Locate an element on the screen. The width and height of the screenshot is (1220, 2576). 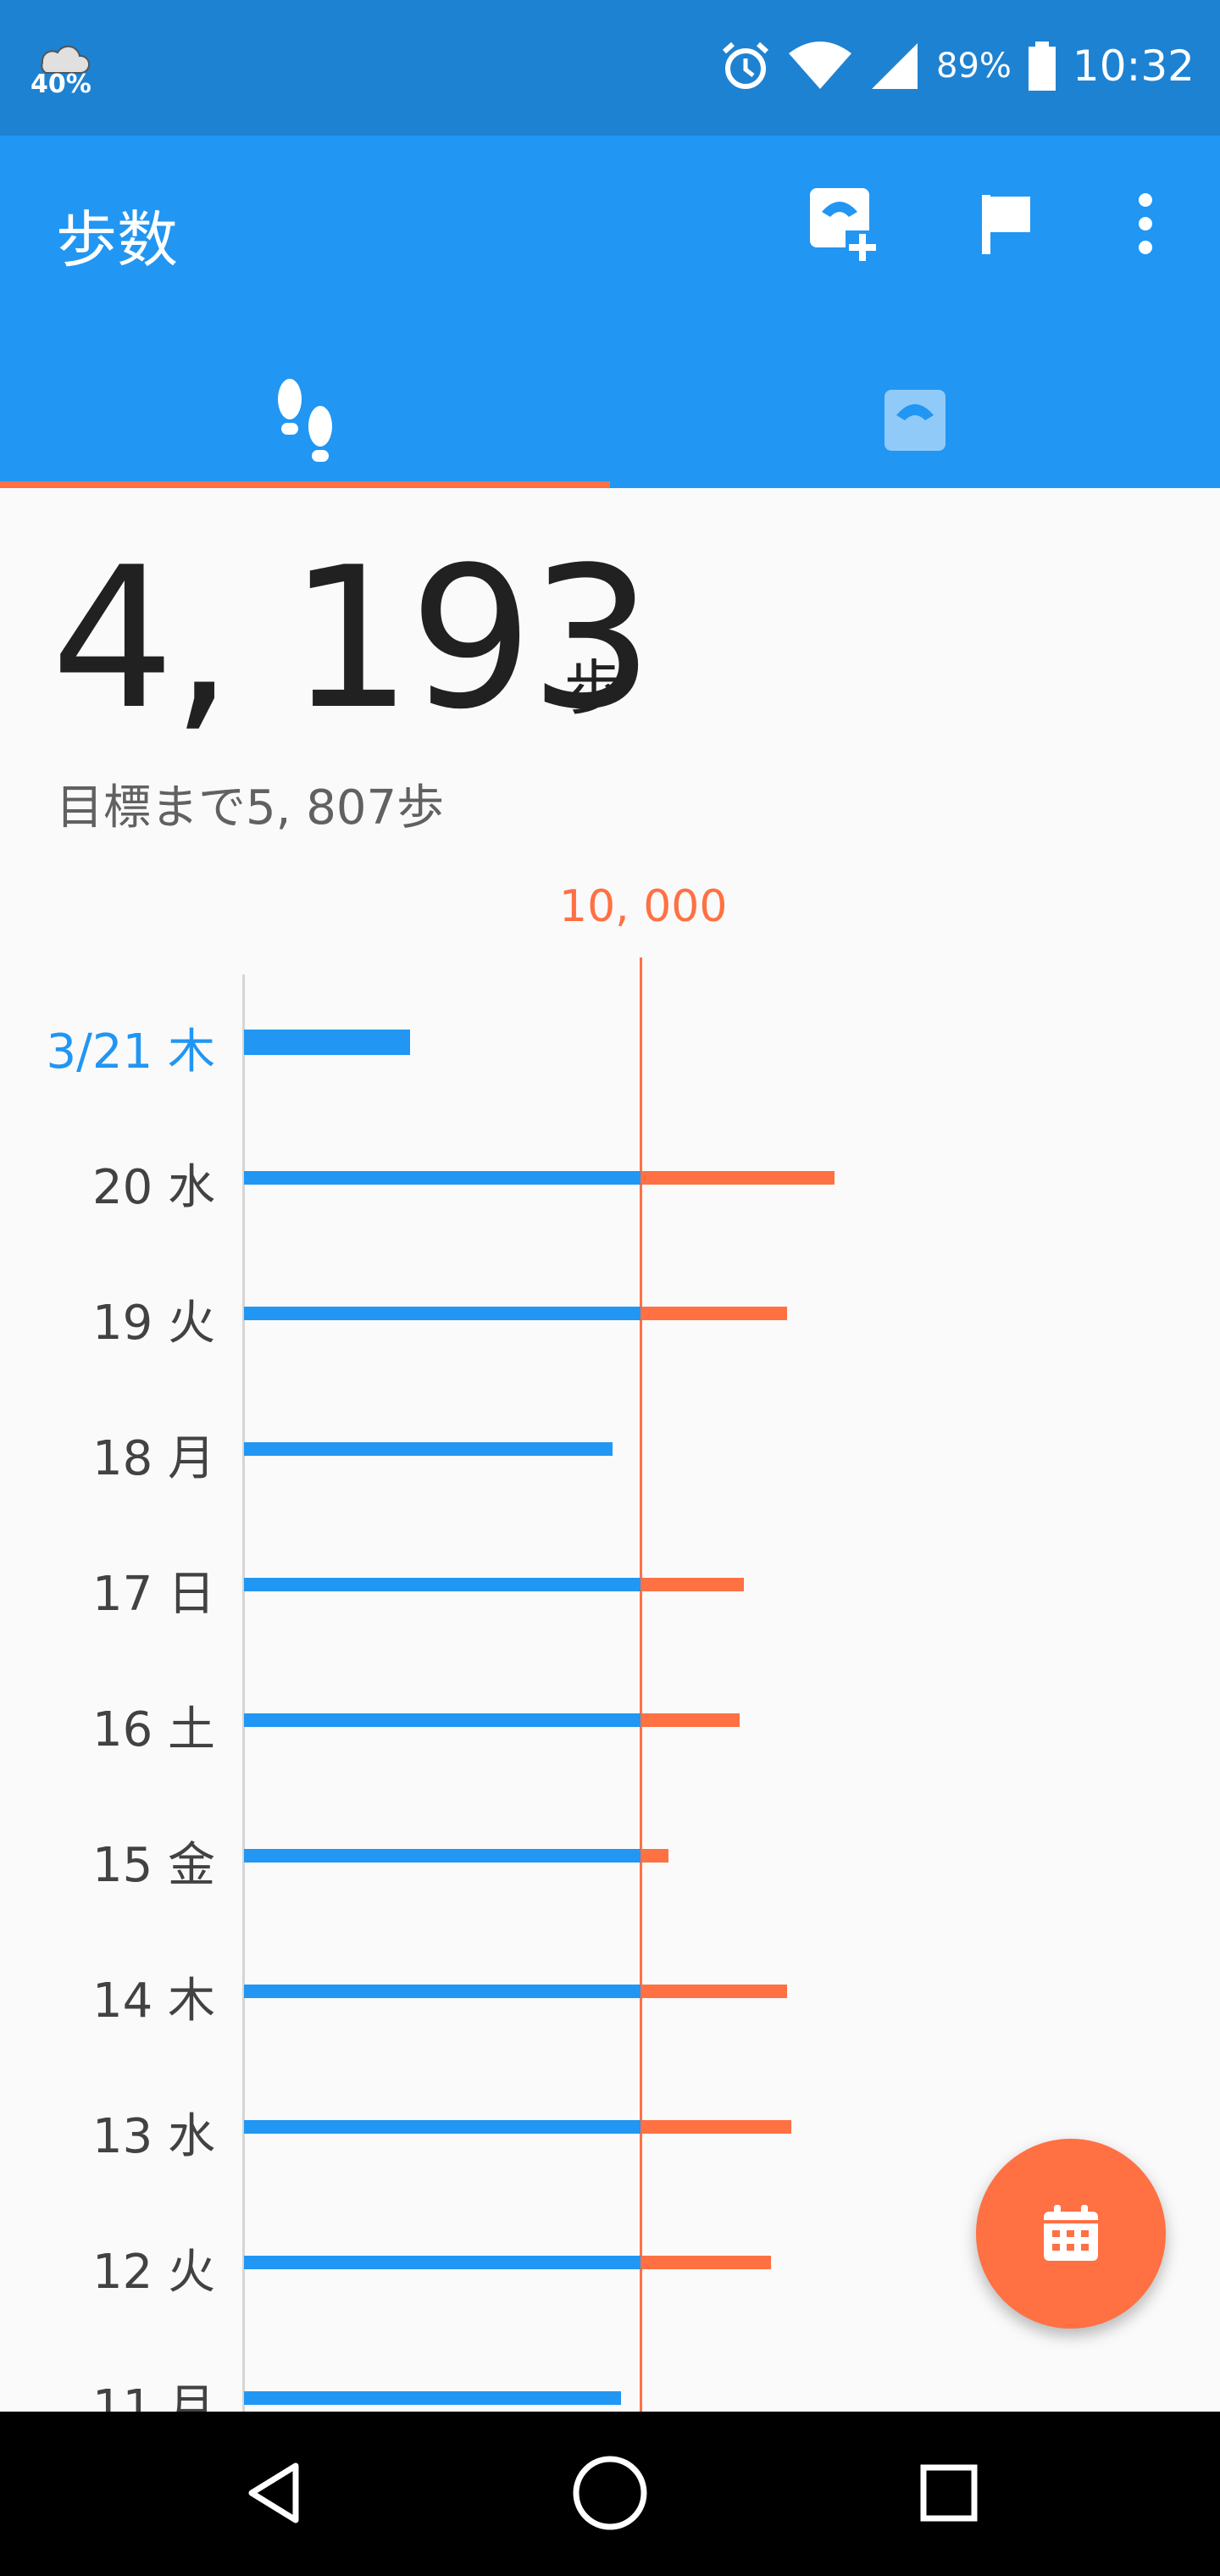
wifi-icon is located at coordinates (820, 65).